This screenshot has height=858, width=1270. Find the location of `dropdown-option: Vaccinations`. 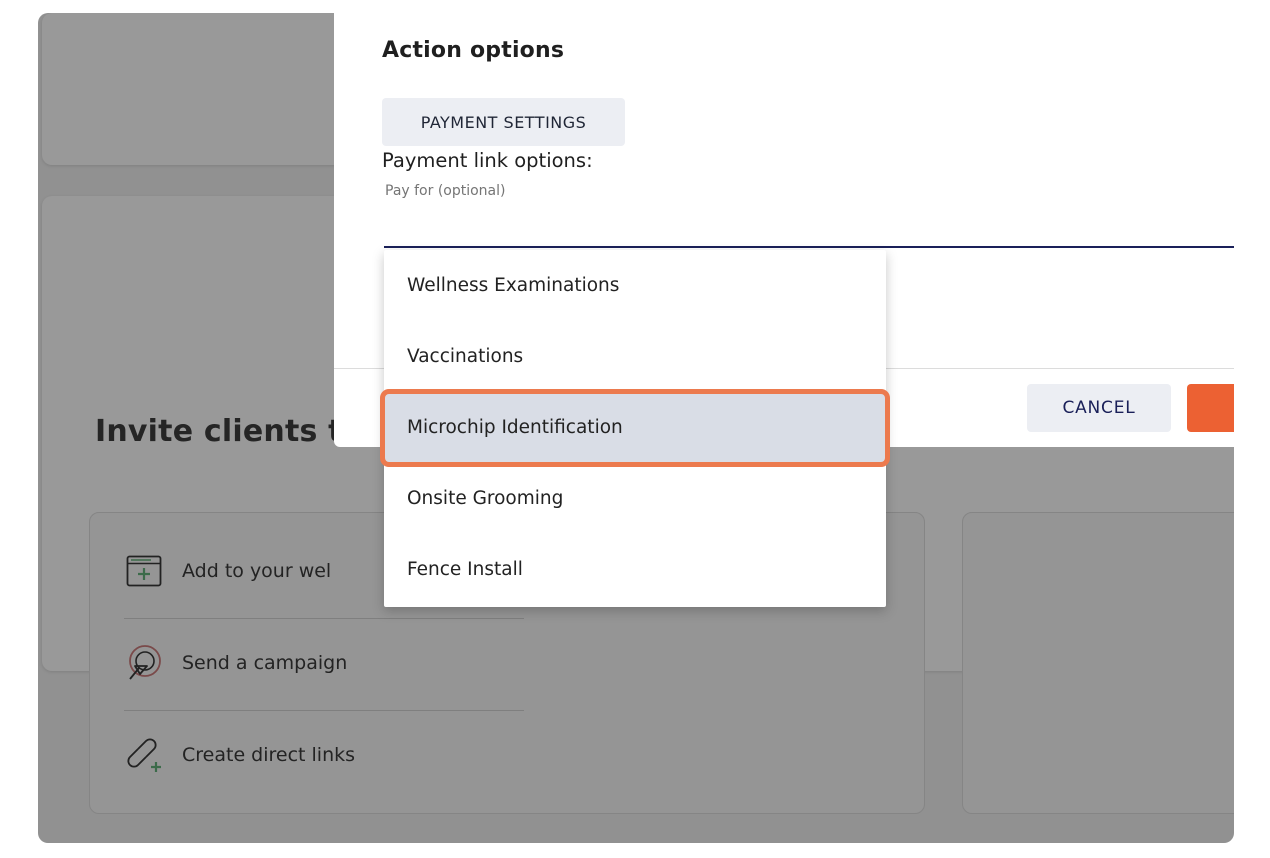

dropdown-option: Vaccinations is located at coordinates (635, 356).